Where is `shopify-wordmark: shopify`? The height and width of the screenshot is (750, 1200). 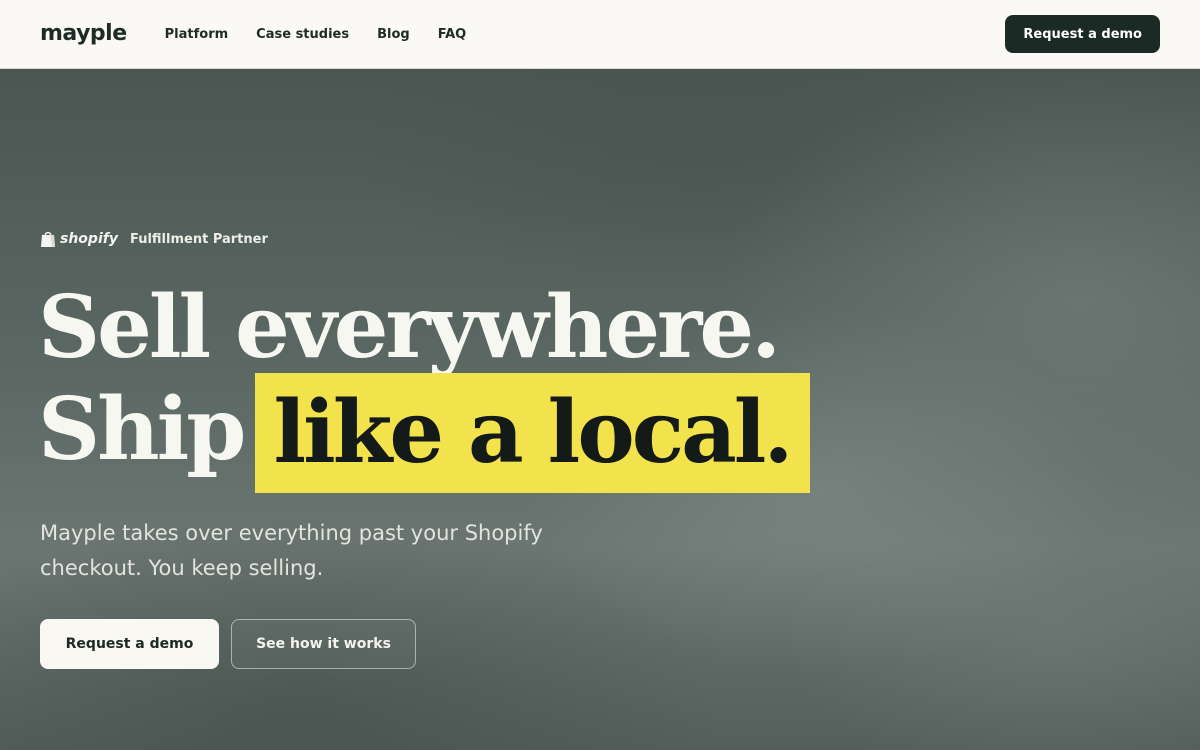
shopify-wordmark: shopify is located at coordinates (89, 239).